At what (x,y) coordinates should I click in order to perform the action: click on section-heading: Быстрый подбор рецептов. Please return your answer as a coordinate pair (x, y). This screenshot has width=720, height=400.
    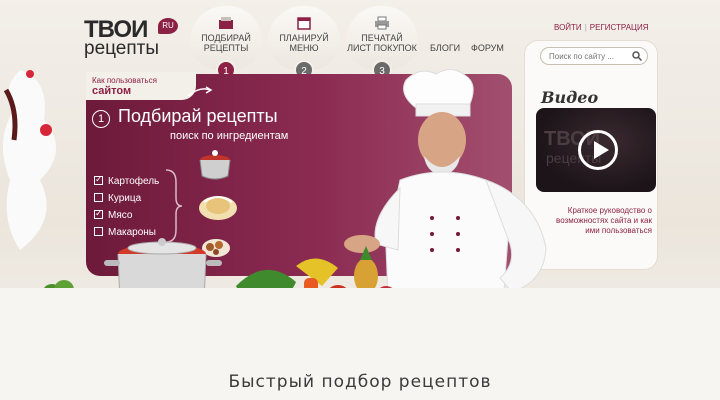
    Looking at the image, I should click on (360, 382).